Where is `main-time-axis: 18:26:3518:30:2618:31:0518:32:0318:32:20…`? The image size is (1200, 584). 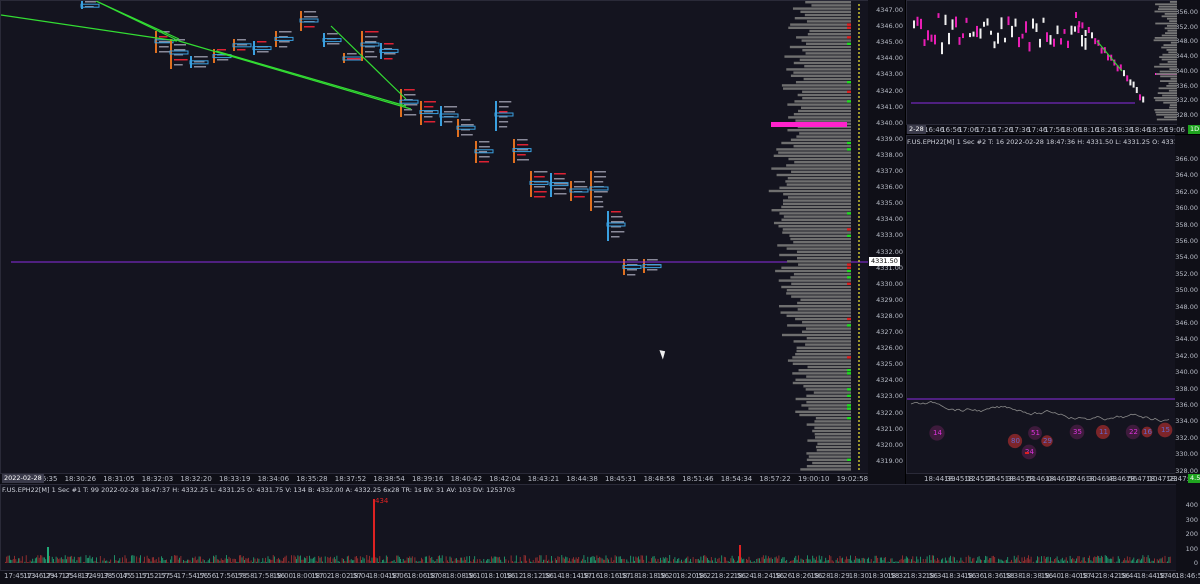
main-time-axis: 18:26:3518:30:2618:31:0518:32:0318:32:20… is located at coordinates (452, 479).